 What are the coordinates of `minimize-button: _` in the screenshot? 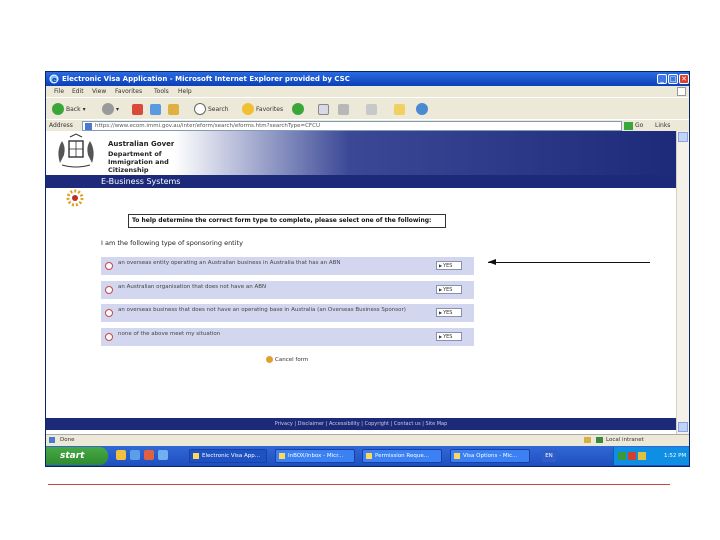 It's located at (662, 79).